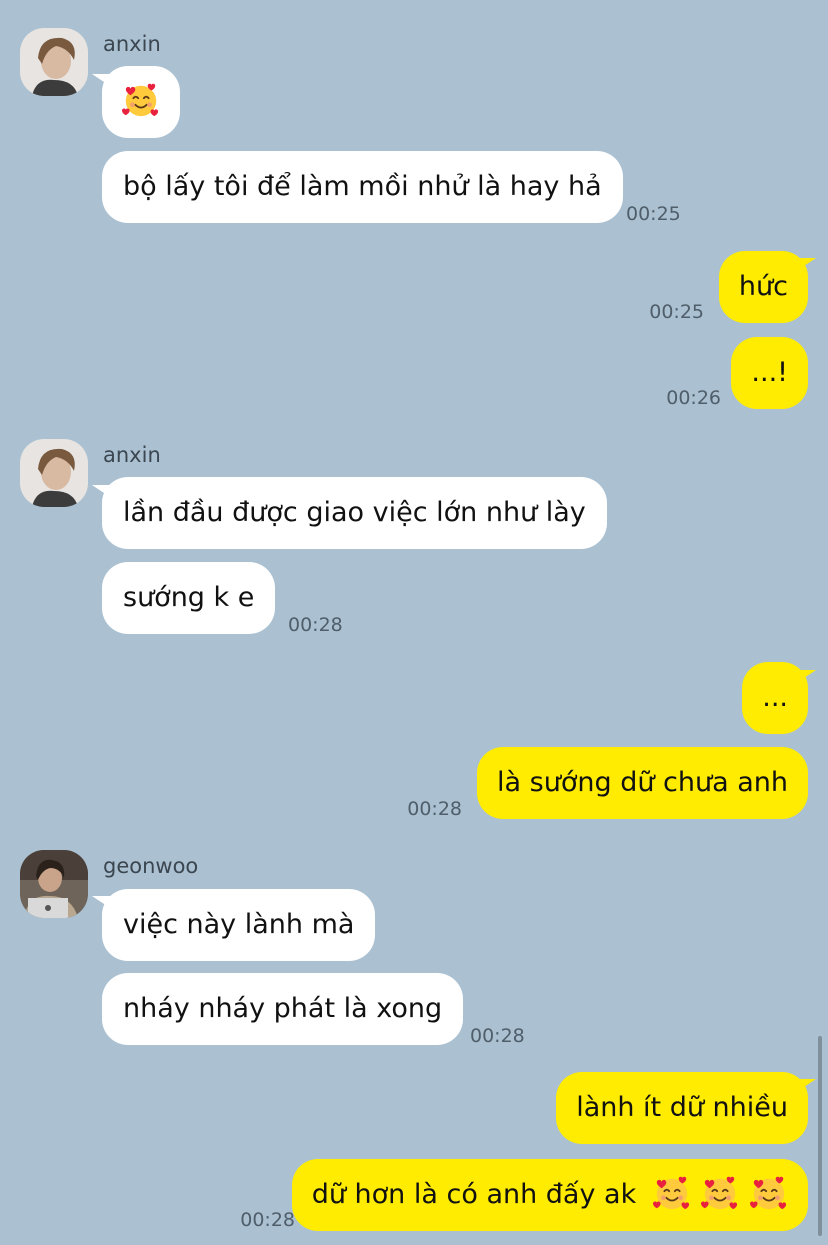 The width and height of the screenshot is (828, 1245). What do you see at coordinates (354, 513) in the screenshot?
I see `message-bubble: lần đầu được giao việc lớn như lày` at bounding box center [354, 513].